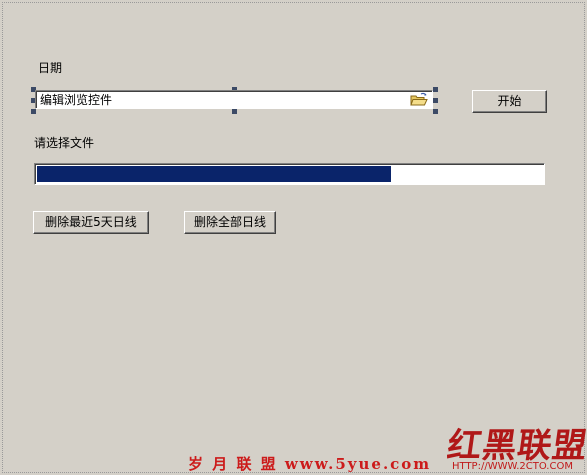  I want to click on folder-open-icon, so click(419, 100).